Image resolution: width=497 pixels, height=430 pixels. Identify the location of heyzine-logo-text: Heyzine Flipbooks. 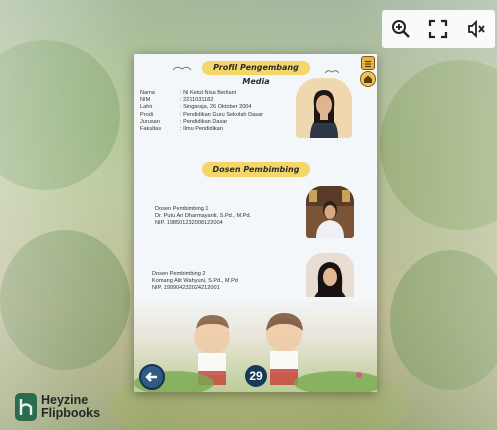
(70, 407).